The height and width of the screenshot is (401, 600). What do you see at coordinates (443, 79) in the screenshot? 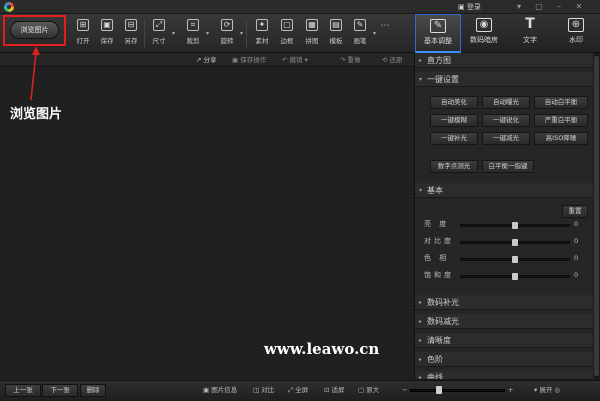
I see `section-one-click-label: 一键设置` at bounding box center [443, 79].